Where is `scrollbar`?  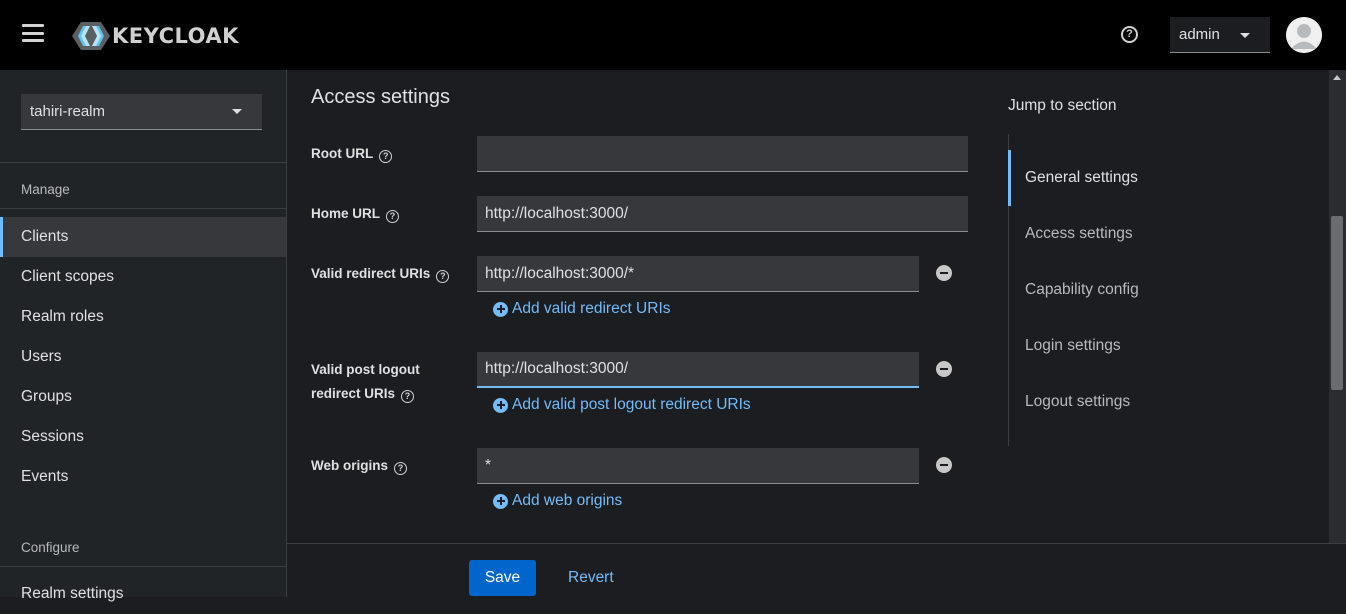
scrollbar is located at coordinates (1337, 306).